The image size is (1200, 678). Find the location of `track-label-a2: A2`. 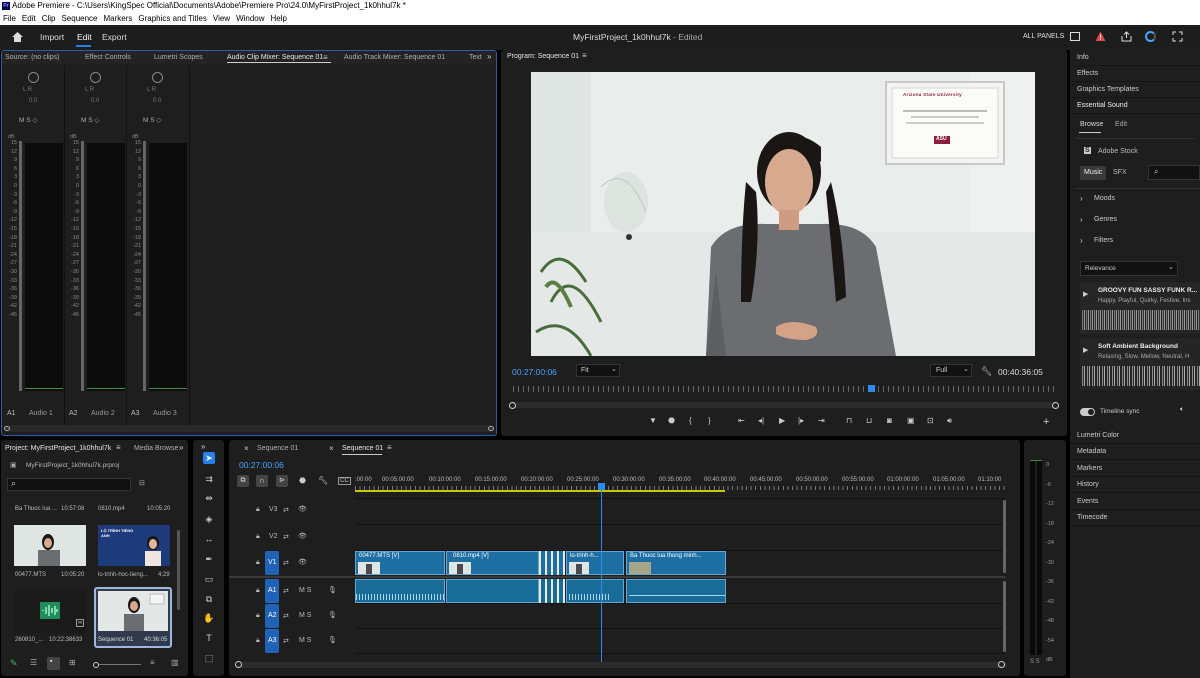

track-label-a2: A2 is located at coordinates (272, 615).